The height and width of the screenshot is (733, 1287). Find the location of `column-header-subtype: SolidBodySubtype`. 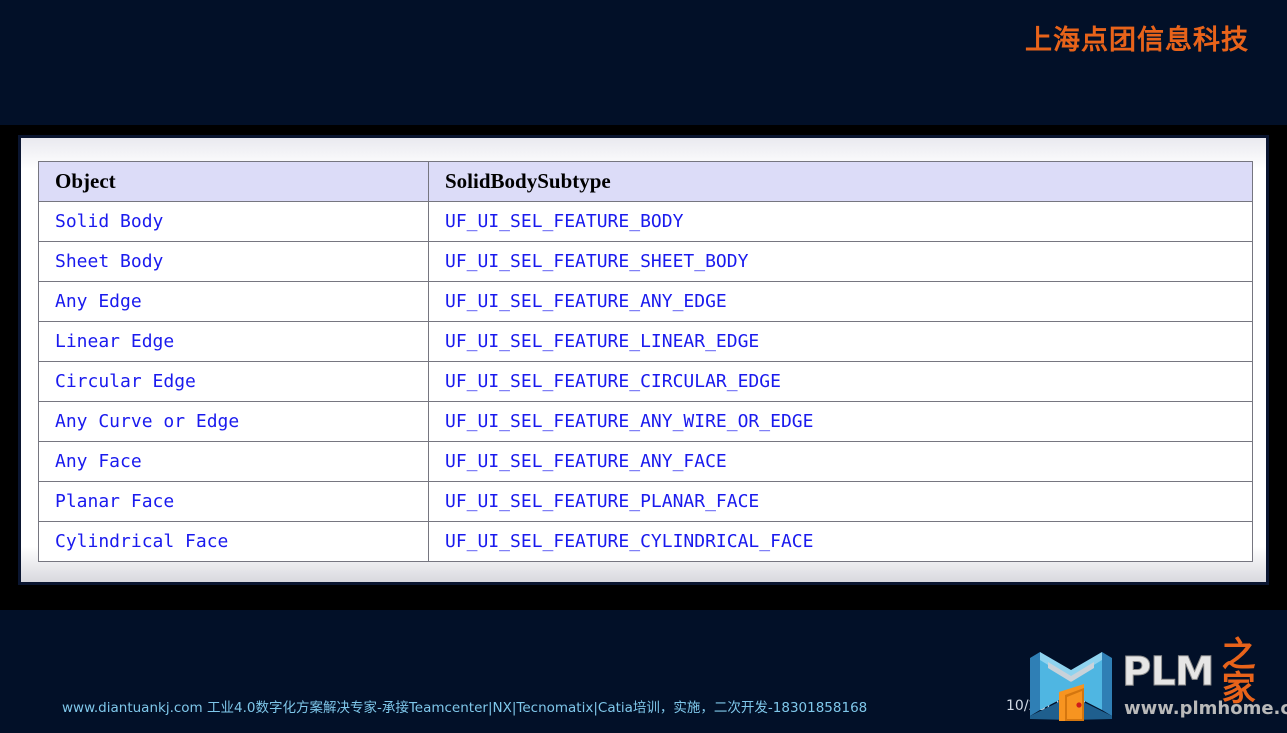

column-header-subtype: SolidBodySubtype is located at coordinates (840, 181).